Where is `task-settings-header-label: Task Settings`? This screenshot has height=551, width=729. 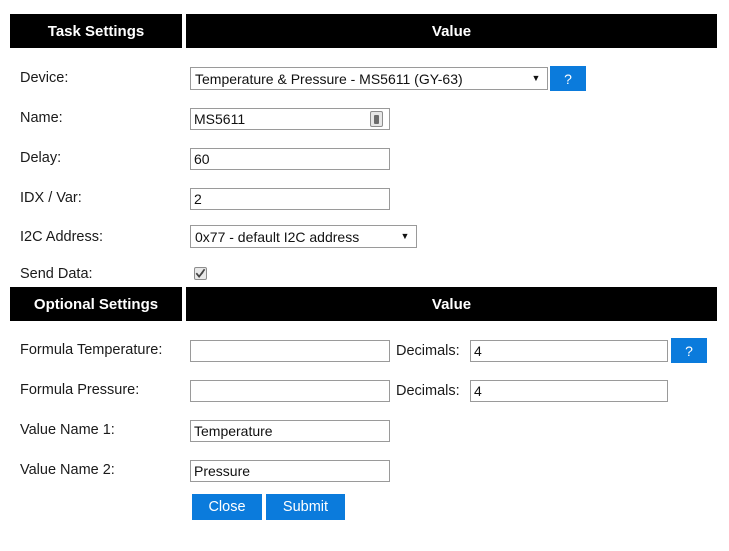
task-settings-header-label: Task Settings is located at coordinates (96, 31).